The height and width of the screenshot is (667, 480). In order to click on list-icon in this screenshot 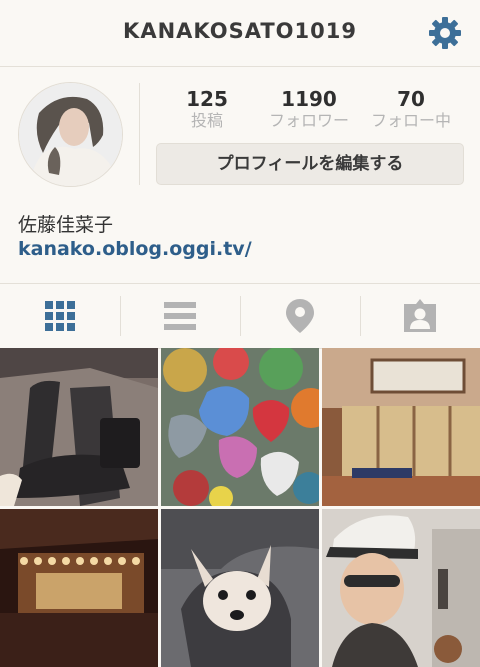, I will do `click(180, 316)`.